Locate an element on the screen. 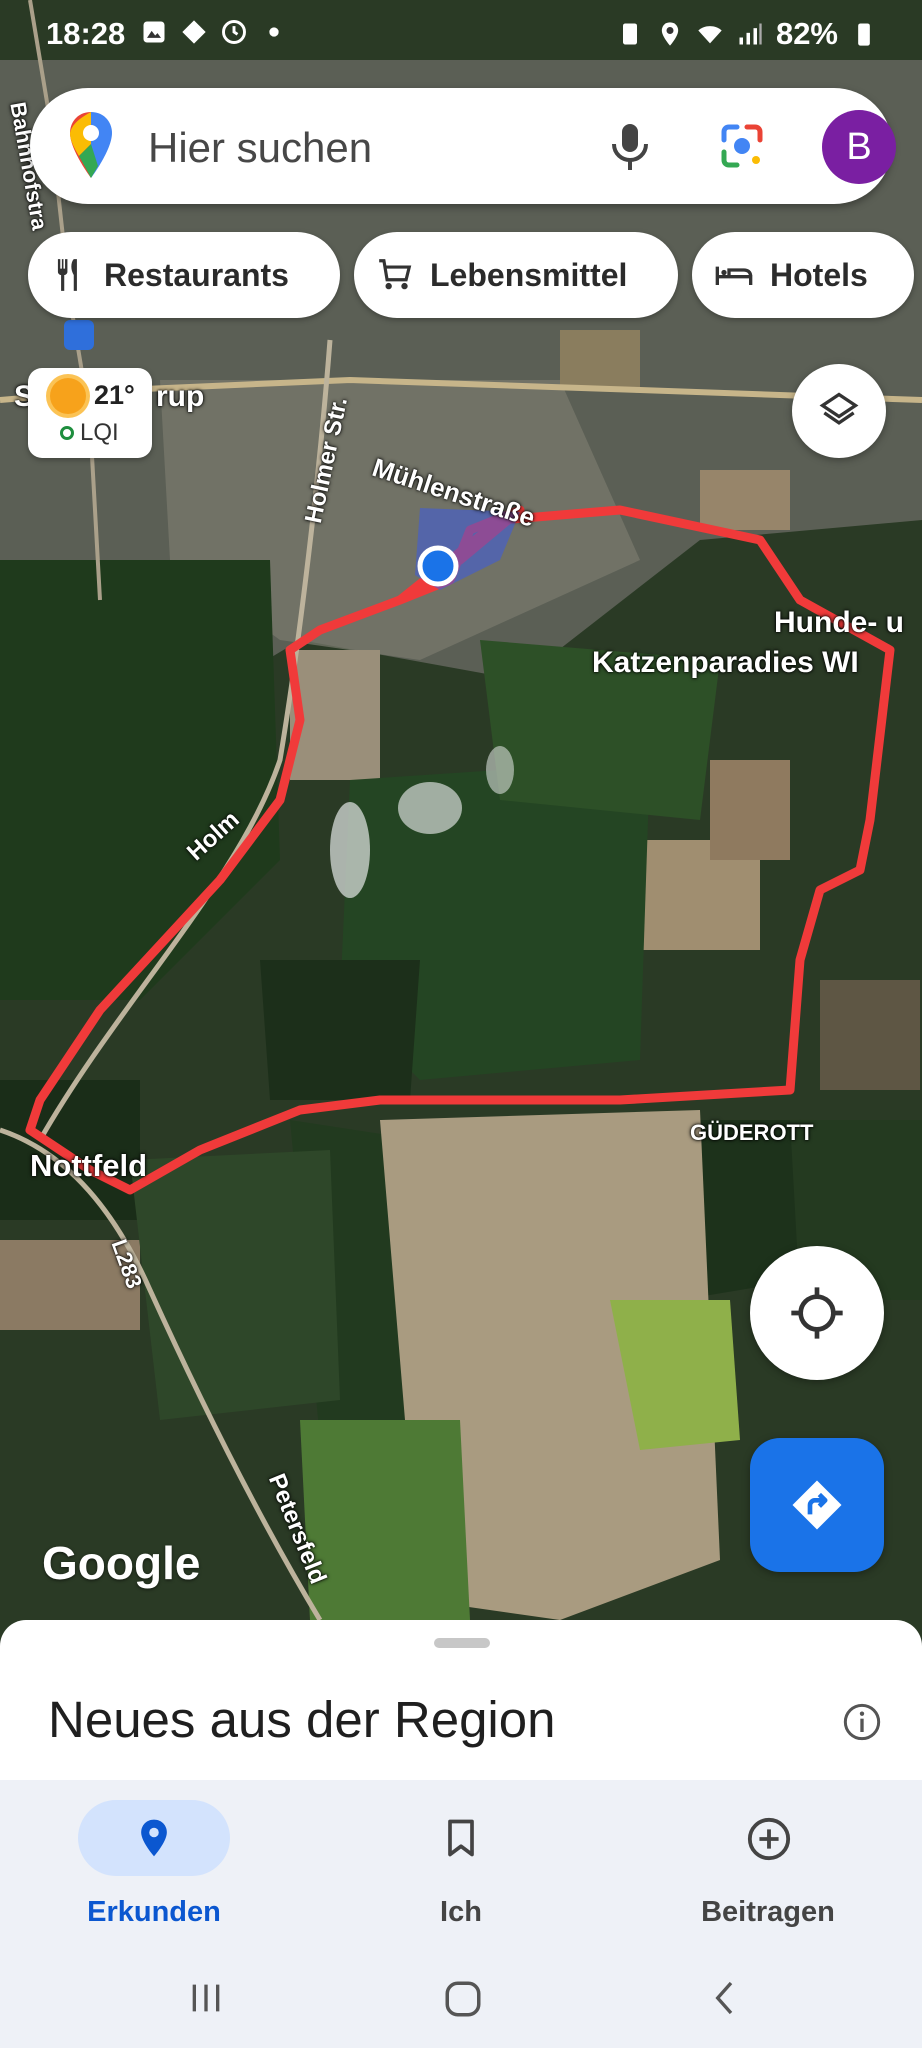 The image size is (922, 2048). status-time: 18:28 is located at coordinates (86, 33).